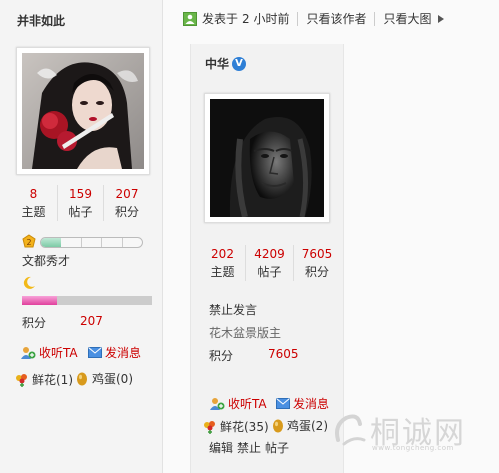 This screenshot has height=473, width=499. I want to click on posted-time: 2 小时前, so click(266, 19).